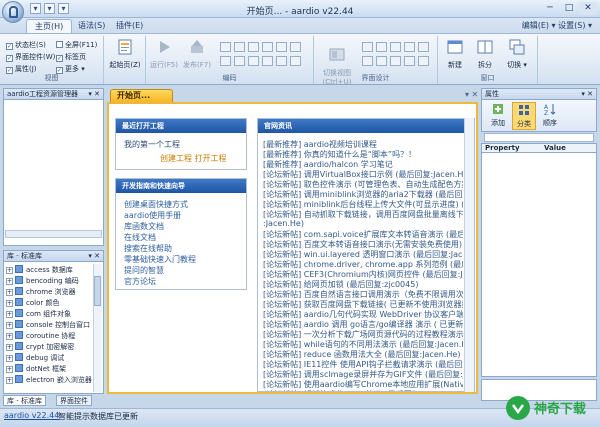 Image resolution: width=600 pixels, height=427 pixels. What do you see at coordinates (485, 54) in the screenshot?
I see `split-button: 拆分` at bounding box center [485, 54].